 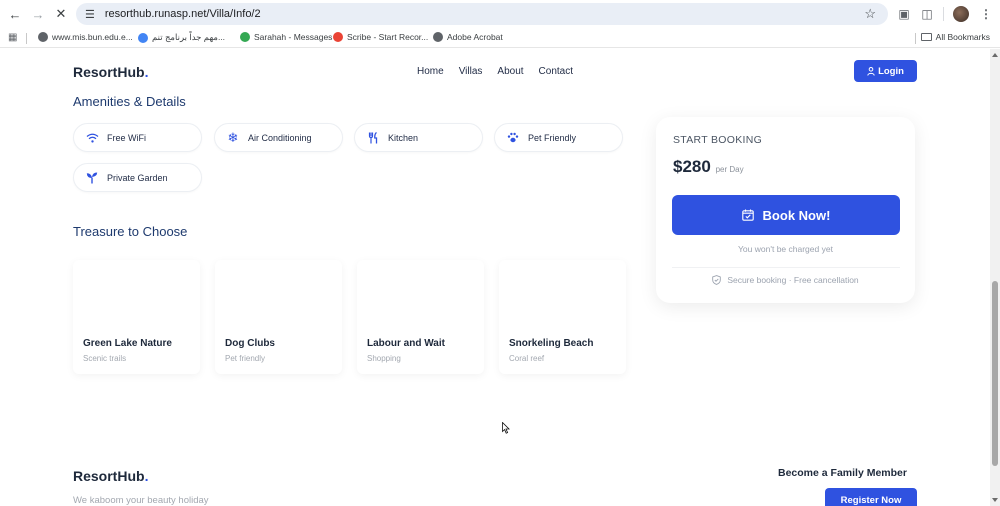 I want to click on amenity-label: Free WiFi, so click(x=126, y=137).